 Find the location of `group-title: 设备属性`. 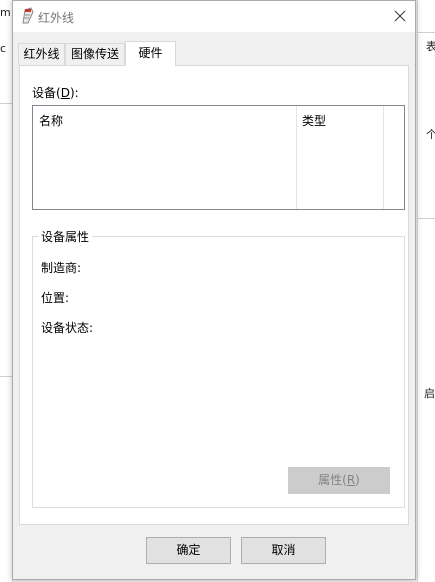

group-title: 设备属性 is located at coordinates (65, 236).